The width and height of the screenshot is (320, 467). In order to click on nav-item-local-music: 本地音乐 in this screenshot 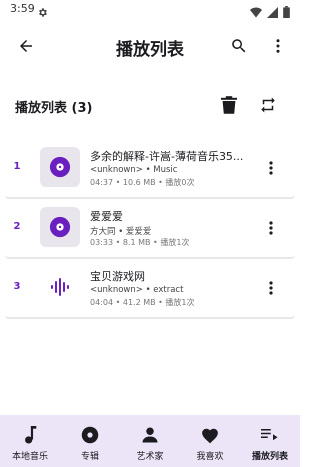, I will do `click(30, 441)`.